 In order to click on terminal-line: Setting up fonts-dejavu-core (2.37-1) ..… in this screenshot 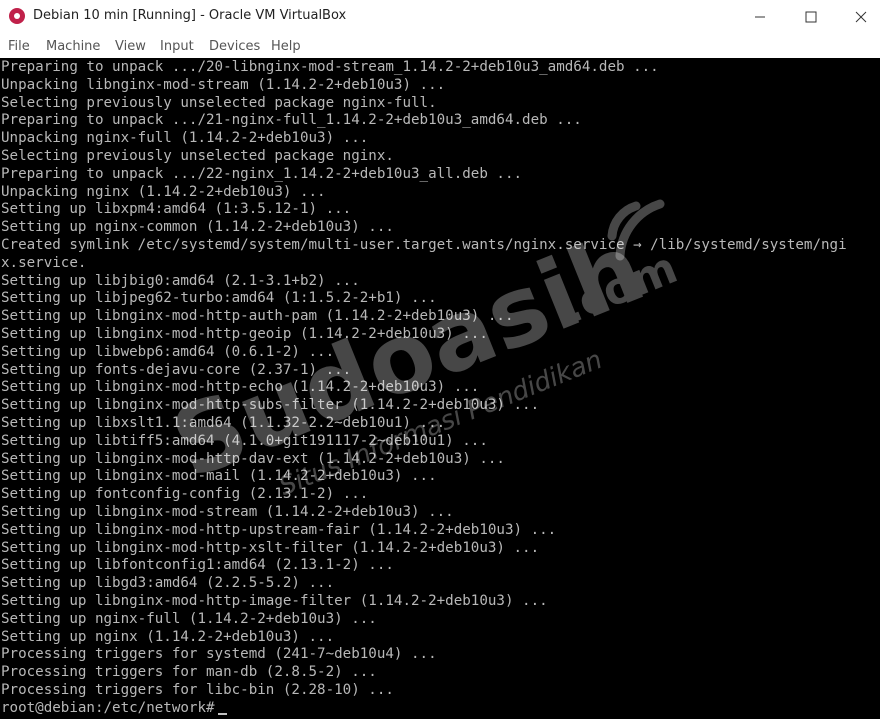, I will do `click(176, 369)`.